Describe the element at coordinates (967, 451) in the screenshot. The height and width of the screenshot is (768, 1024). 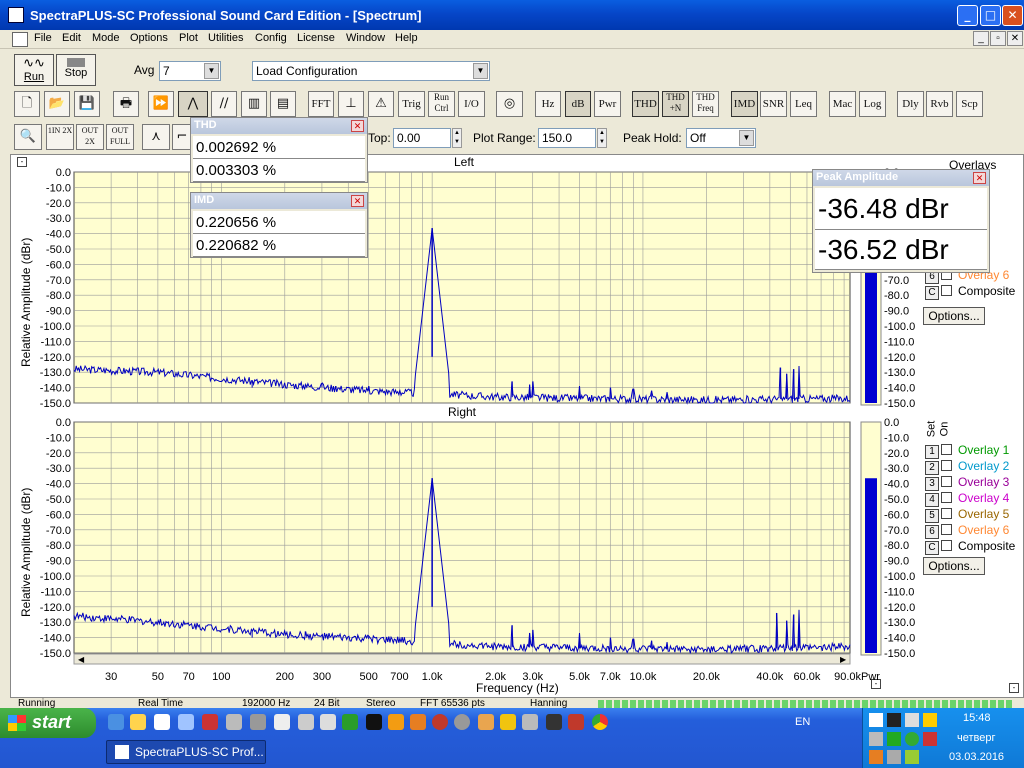
I see `overlay-row: 1 Overlay 1` at that location.